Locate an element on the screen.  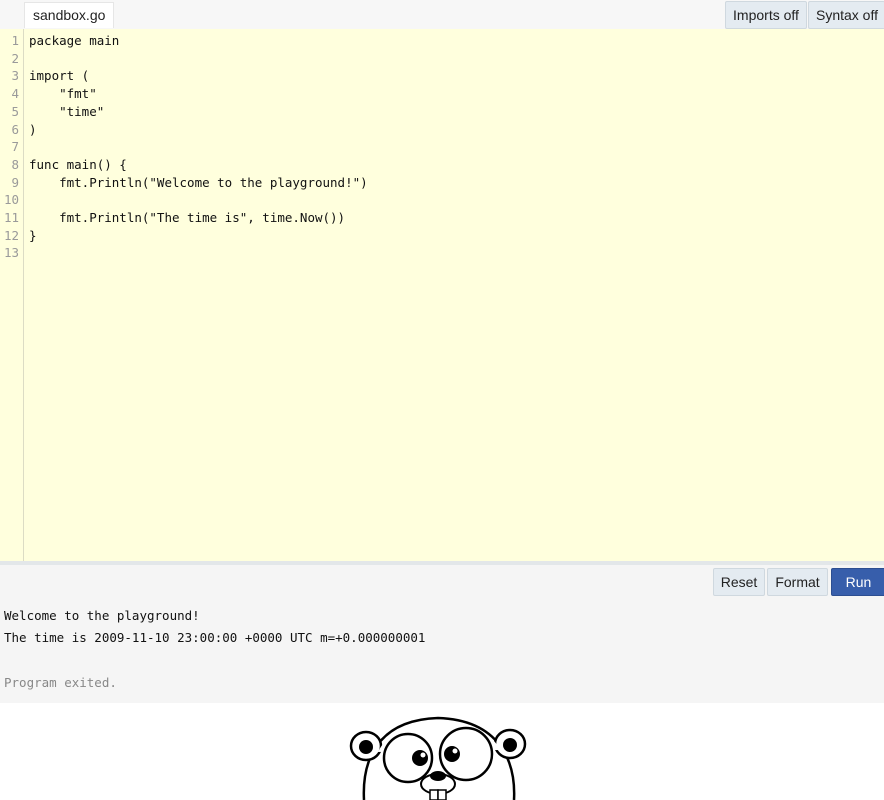
code-line: "fmt" is located at coordinates (63, 94).